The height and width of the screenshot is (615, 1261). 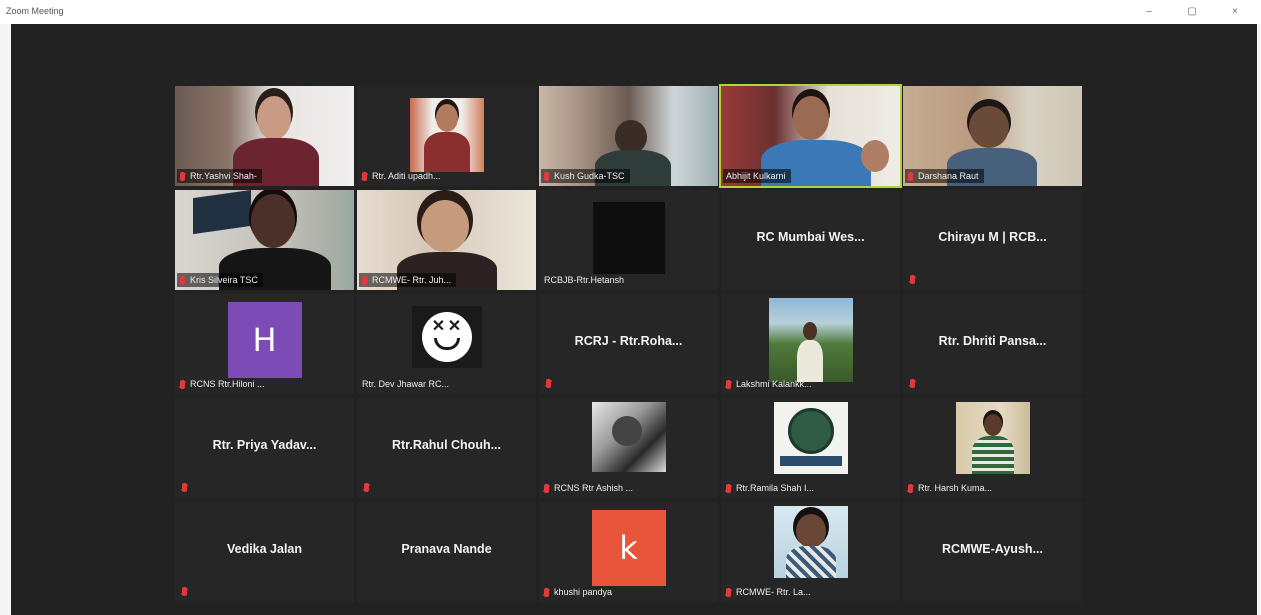 I want to click on participant-tile-active-speaker: Abhijit Kulkarni, so click(x=810, y=136).